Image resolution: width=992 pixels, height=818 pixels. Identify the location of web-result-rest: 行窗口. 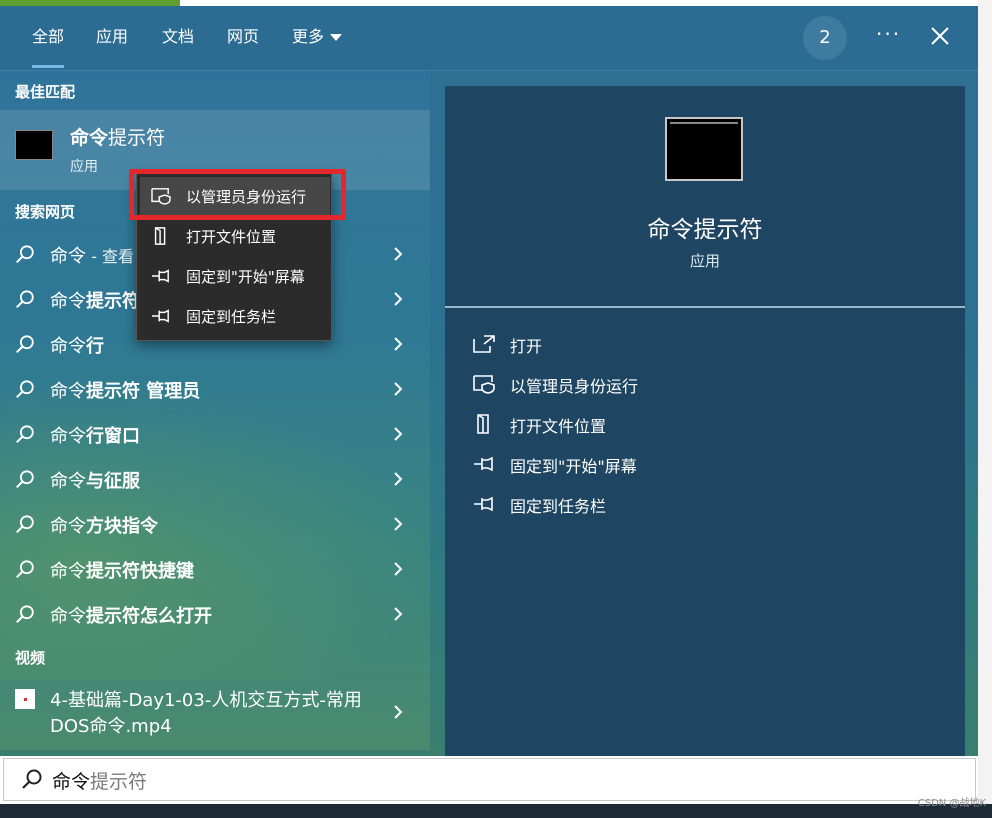
(113, 436).